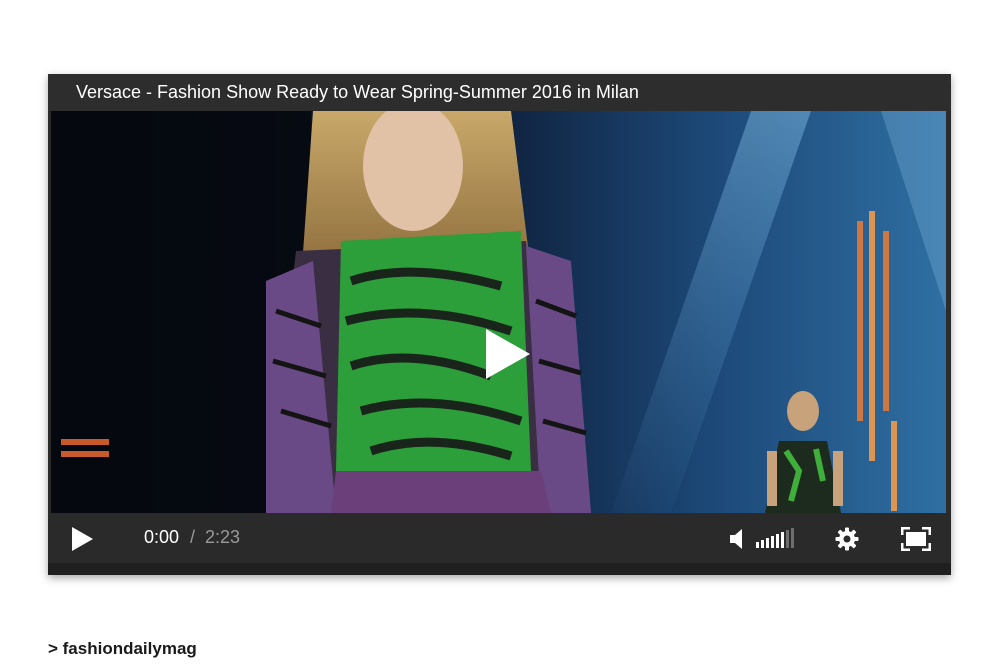  I want to click on volume-slider, so click(778, 539).